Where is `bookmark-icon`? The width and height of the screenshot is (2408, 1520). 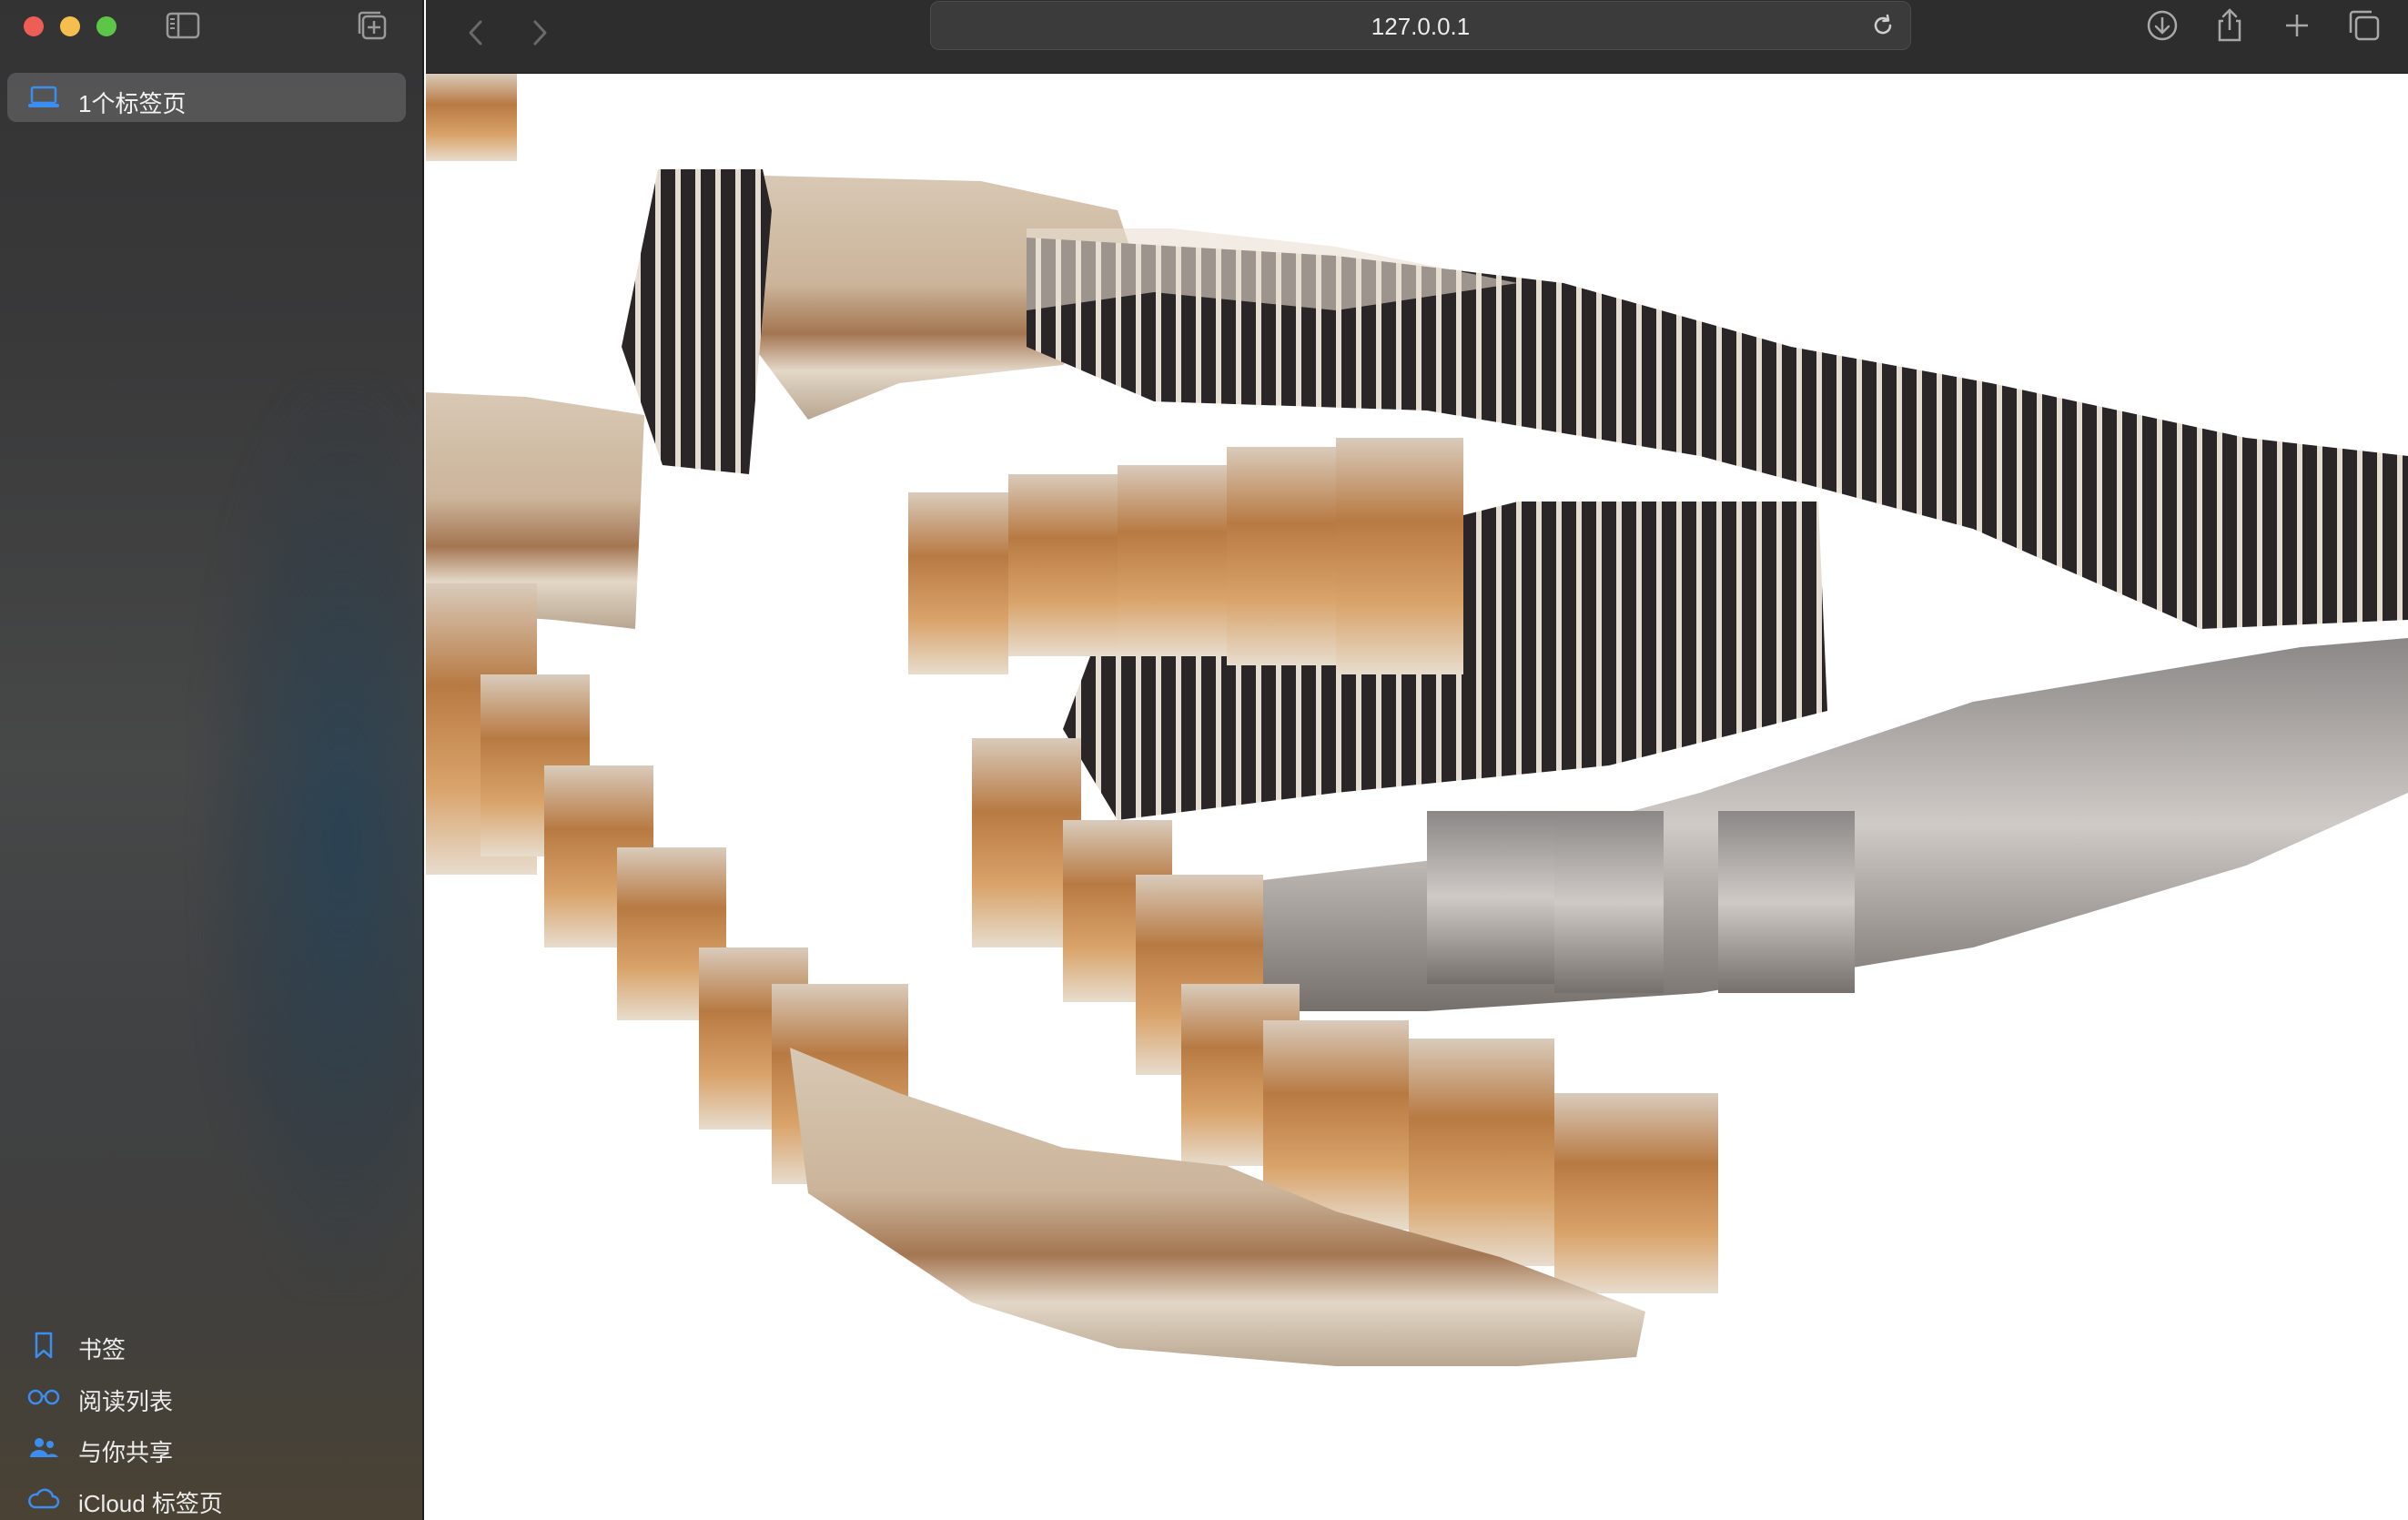
bookmark-icon is located at coordinates (44, 1345).